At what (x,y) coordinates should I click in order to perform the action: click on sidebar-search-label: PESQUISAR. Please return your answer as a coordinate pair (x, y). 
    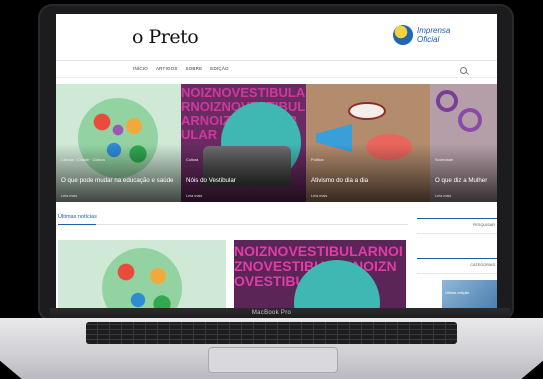
    Looking at the image, I should click on (483, 225).